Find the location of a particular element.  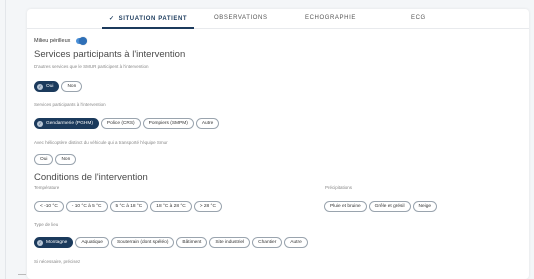

chip-temp-1: < -10 °C is located at coordinates (49, 206).